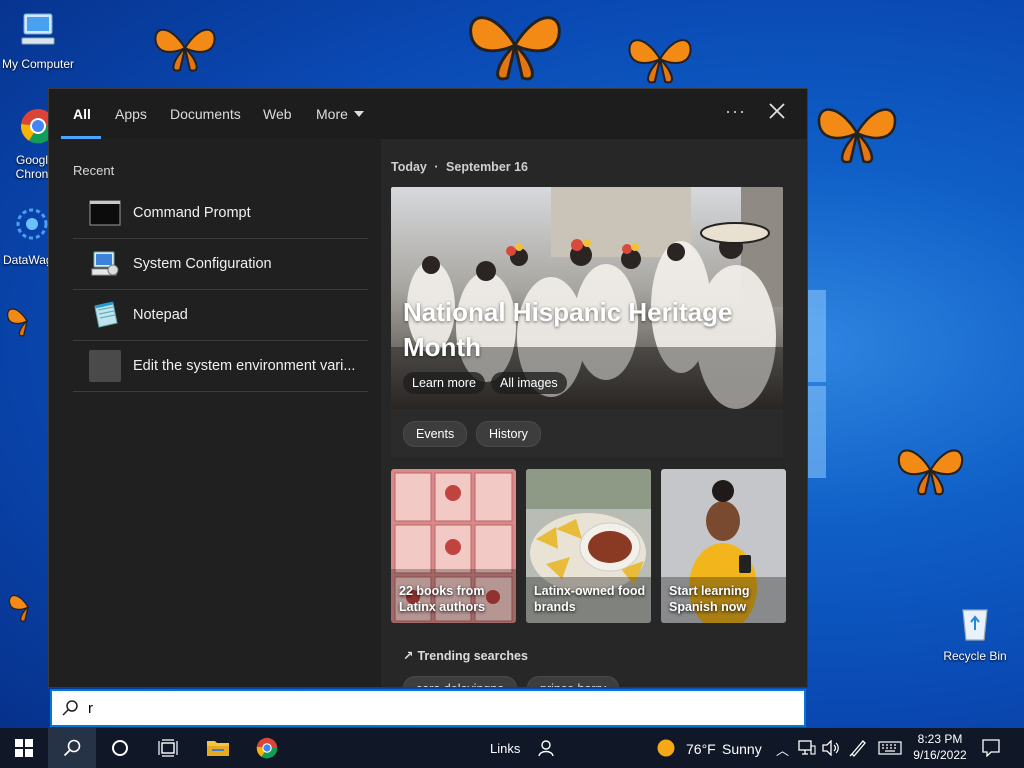 Image resolution: width=1024 pixels, height=768 pixels. What do you see at coordinates (82, 114) in the screenshot?
I see `tab-all: All` at bounding box center [82, 114].